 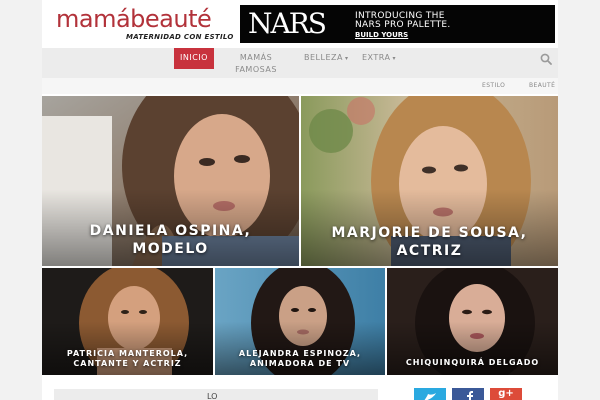 I want to click on site-logo: mamábeauté MATERNIDAD CON ESTILO, so click(x=144, y=26).